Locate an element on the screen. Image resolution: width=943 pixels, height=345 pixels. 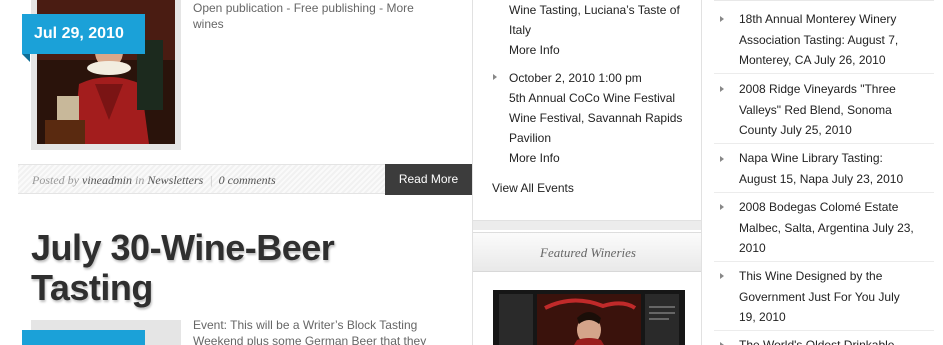
featured-wineries-header: Featured Wineries is located at coordinates (587, 252).